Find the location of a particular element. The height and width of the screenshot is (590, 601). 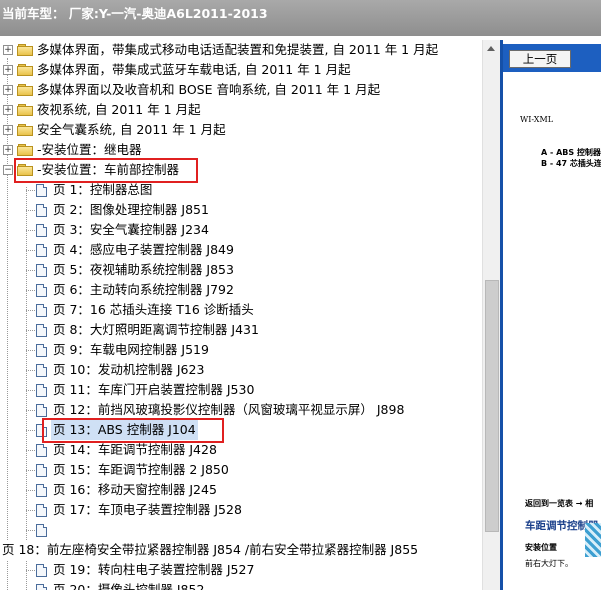

preview-wi-xml: WI-XML is located at coordinates (536, 119).